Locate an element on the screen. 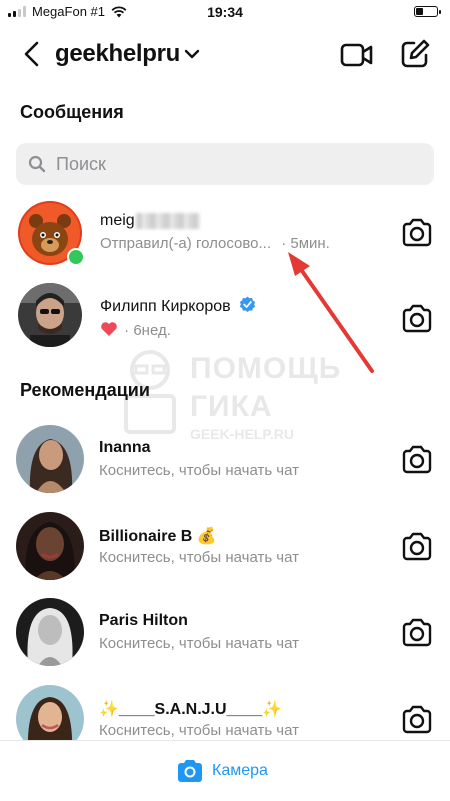  redacted-name-blur is located at coordinates (167, 220).